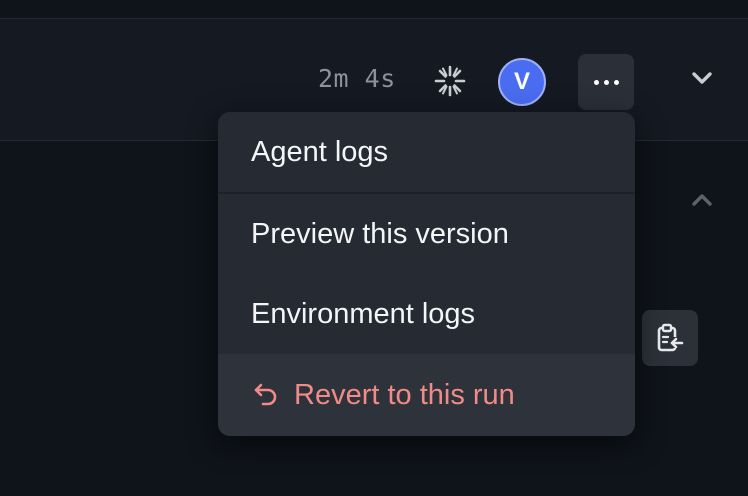  I want to click on chevron-down-icon, so click(702, 78).